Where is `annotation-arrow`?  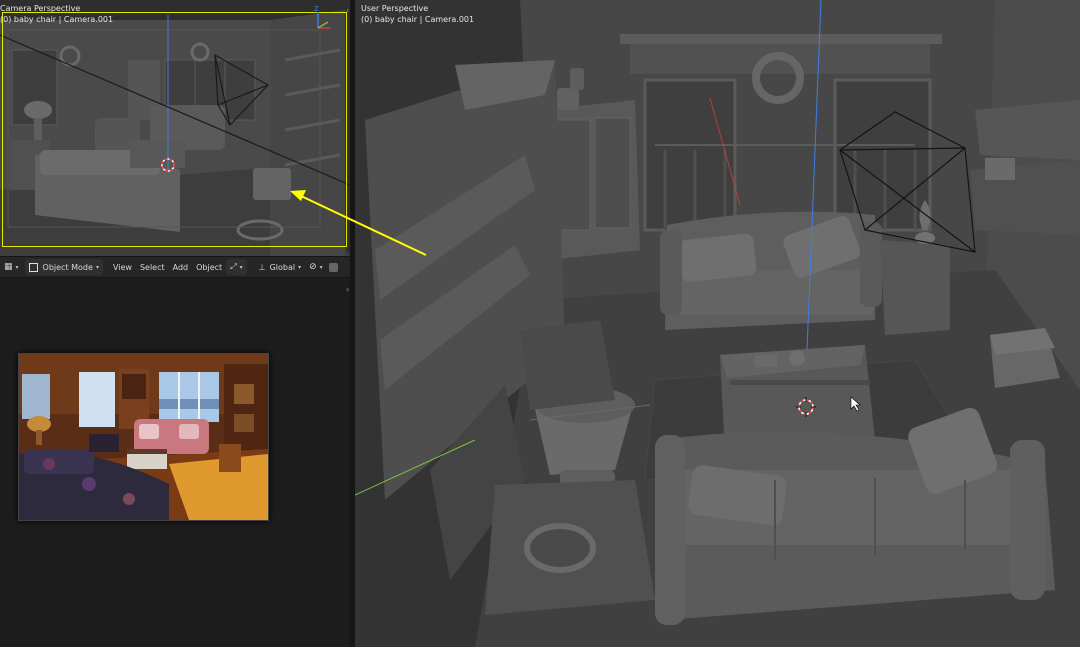 annotation-arrow is located at coordinates (358, 223).